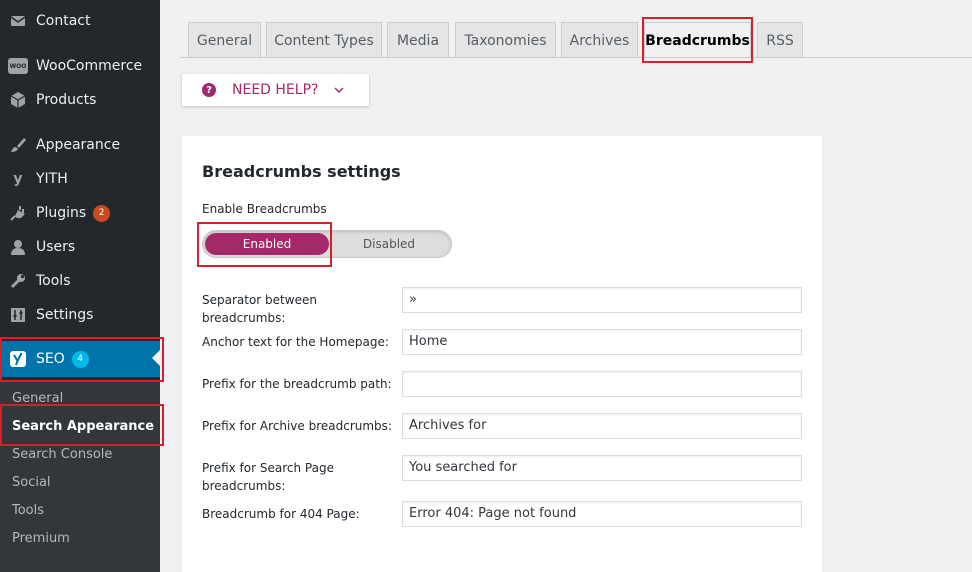 The image size is (972, 572). What do you see at coordinates (297, 384) in the screenshot?
I see `breadcrumb-prefix-label: Prefix for the breadcrumb path:` at bounding box center [297, 384].